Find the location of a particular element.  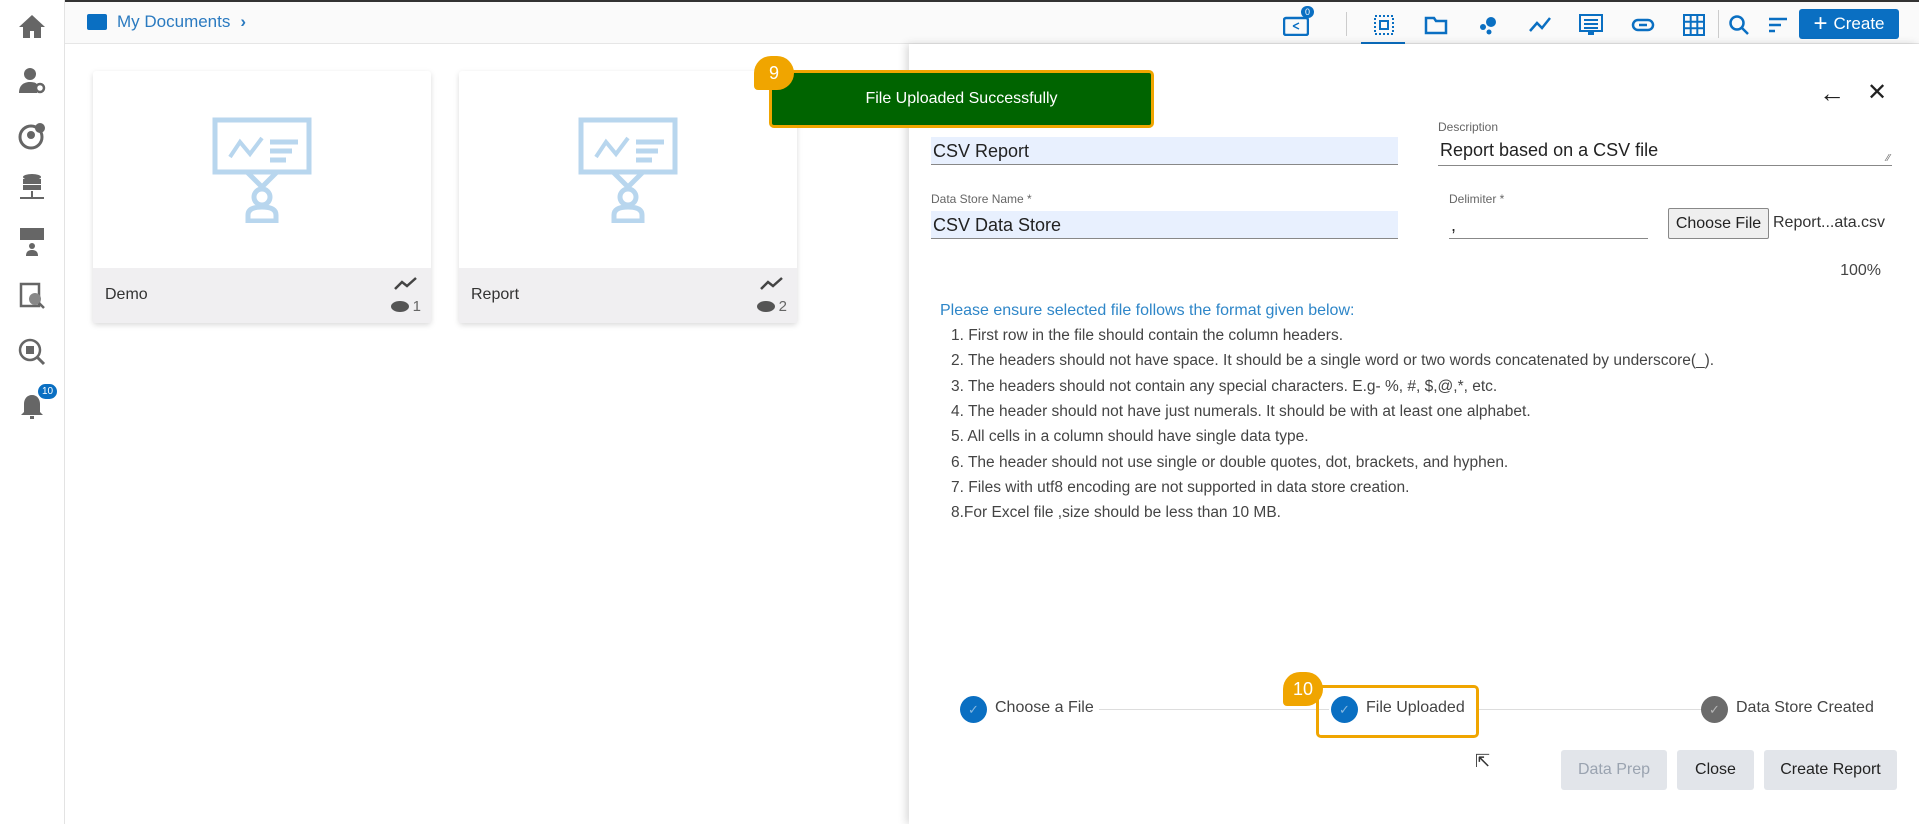

bubble-chart-icon is located at coordinates (1488, 25).